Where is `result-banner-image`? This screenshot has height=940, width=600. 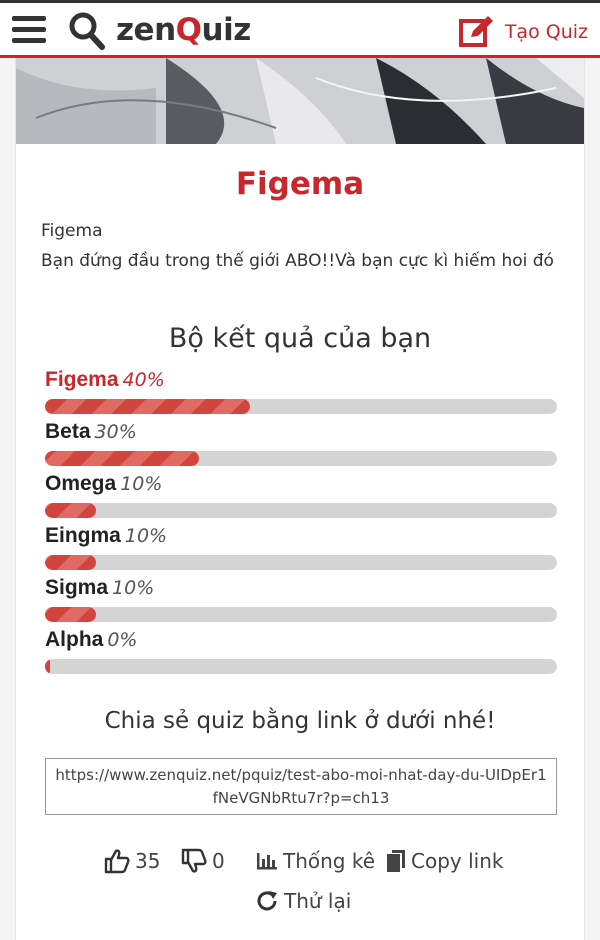 result-banner-image is located at coordinates (300, 101).